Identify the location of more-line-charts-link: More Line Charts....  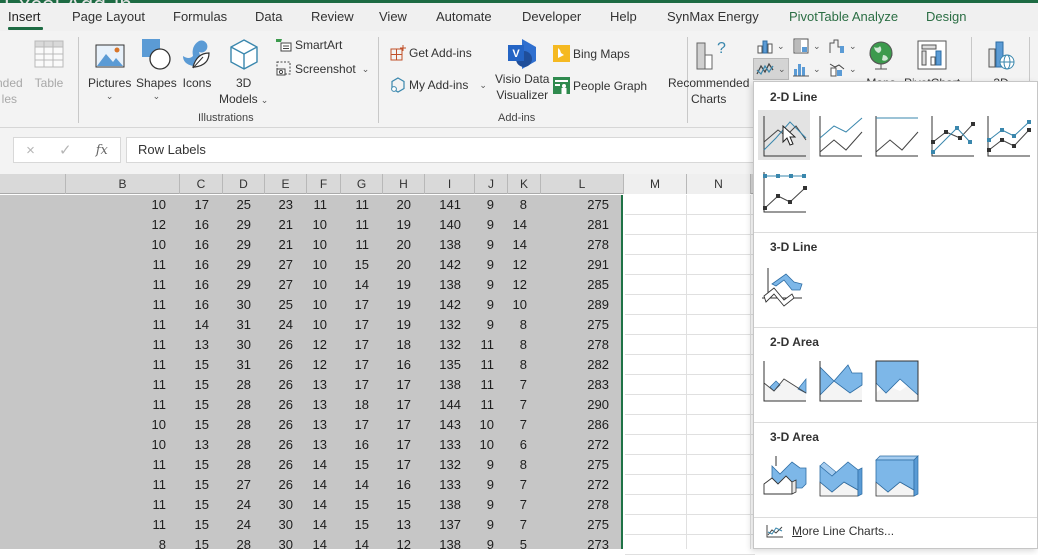
(830, 531).